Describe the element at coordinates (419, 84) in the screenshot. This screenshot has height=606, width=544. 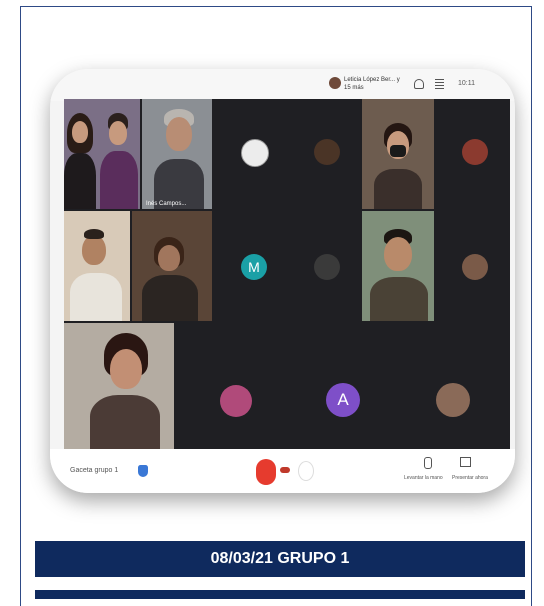
I see `people-icon` at that location.